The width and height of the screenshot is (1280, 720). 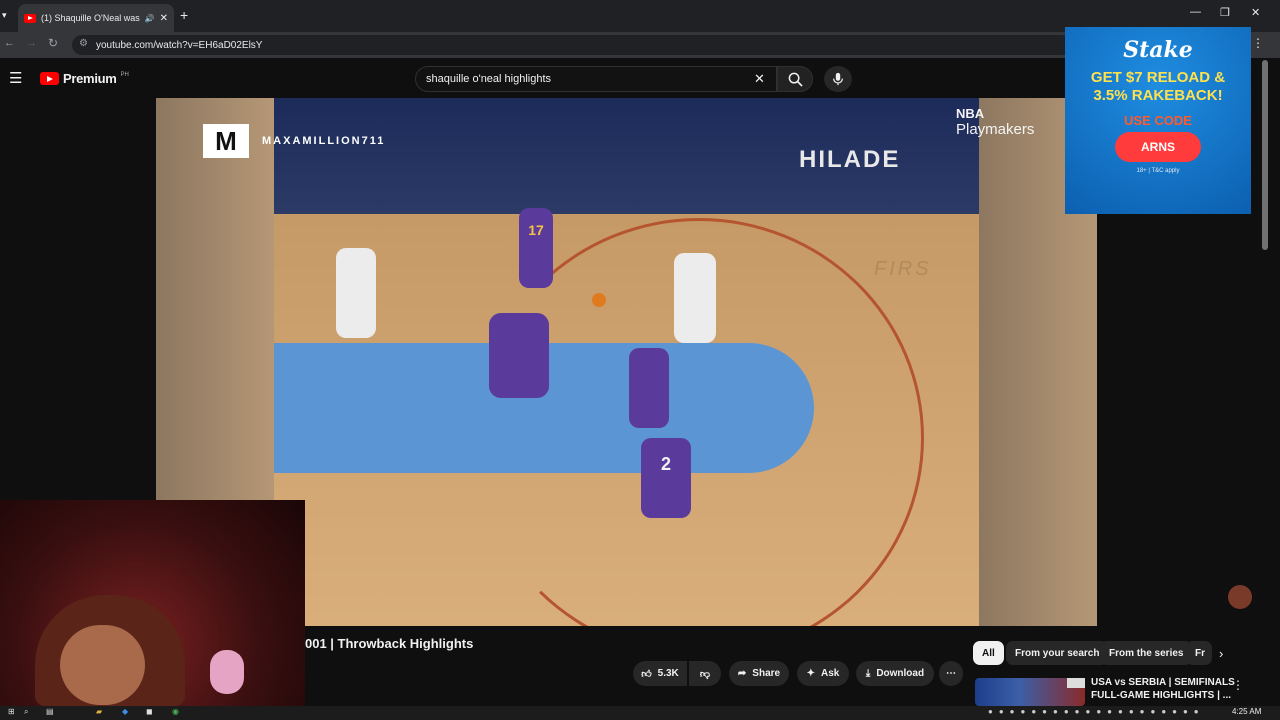 I want to click on more-horizontal-icon: ⋯, so click(x=951, y=673).